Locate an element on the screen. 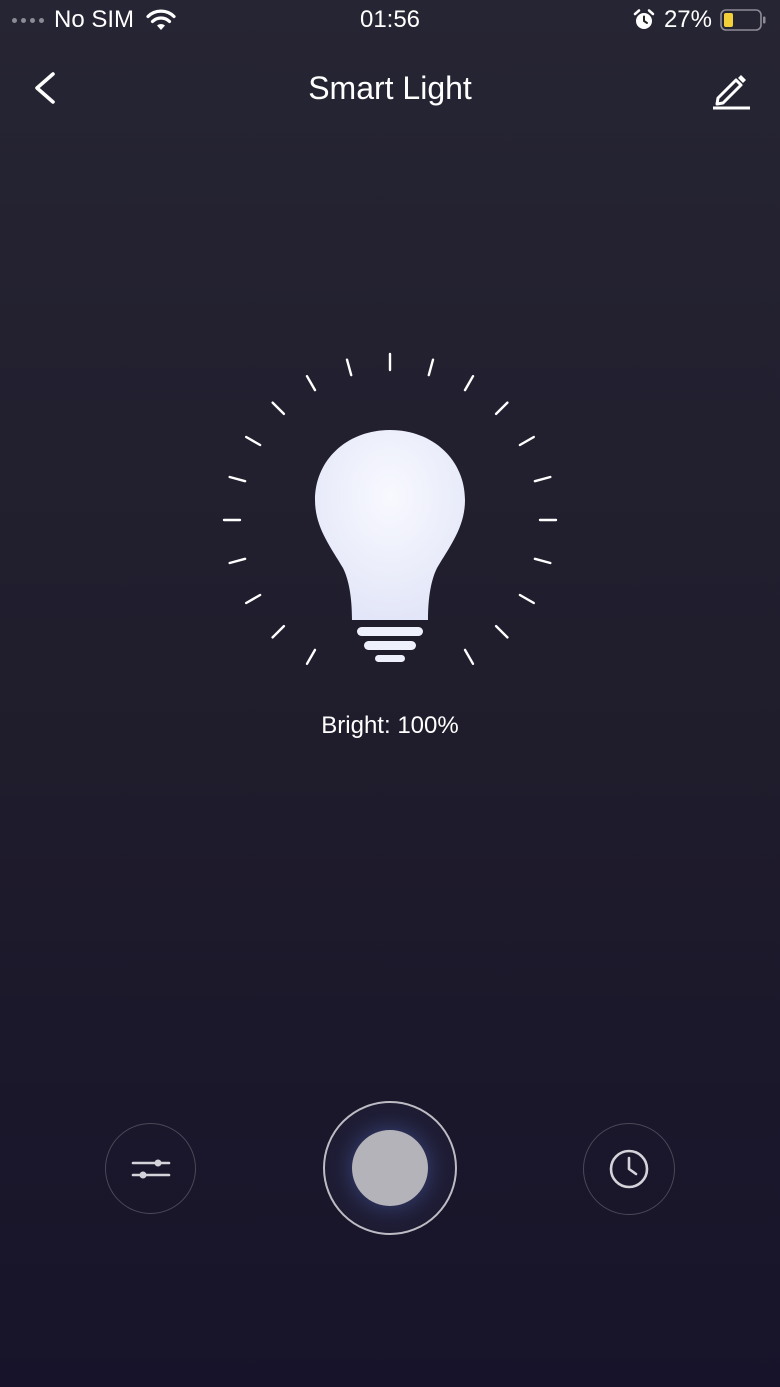 Image resolution: width=780 pixels, height=1387 pixels. sliders-icon is located at coordinates (150, 1168).